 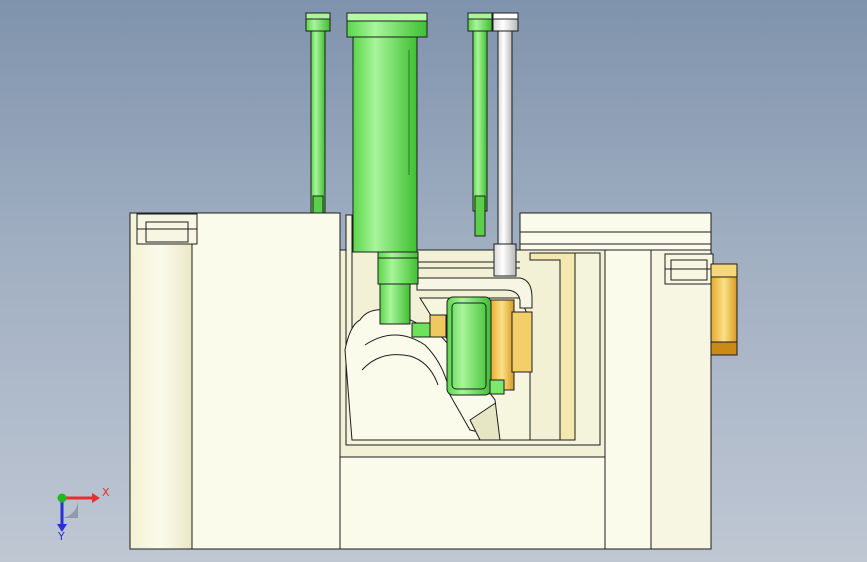 What do you see at coordinates (480, 121) in the screenshot?
I see `guide-pin-right-shaft` at bounding box center [480, 121].